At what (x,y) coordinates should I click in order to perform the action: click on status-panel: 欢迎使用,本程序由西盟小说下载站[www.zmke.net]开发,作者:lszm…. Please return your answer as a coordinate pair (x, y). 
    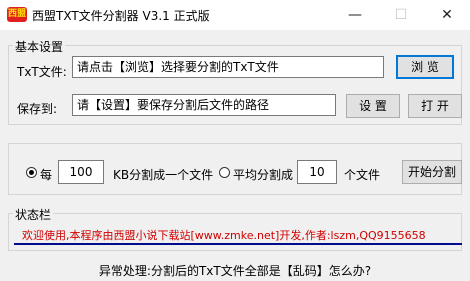
    Looking at the image, I should click on (238, 235).